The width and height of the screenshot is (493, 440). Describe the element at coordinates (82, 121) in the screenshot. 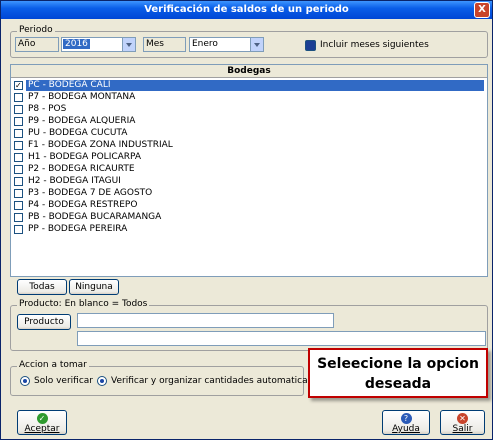

I see `bodega-label: P9 - BODEGA ALQUERIA` at that location.